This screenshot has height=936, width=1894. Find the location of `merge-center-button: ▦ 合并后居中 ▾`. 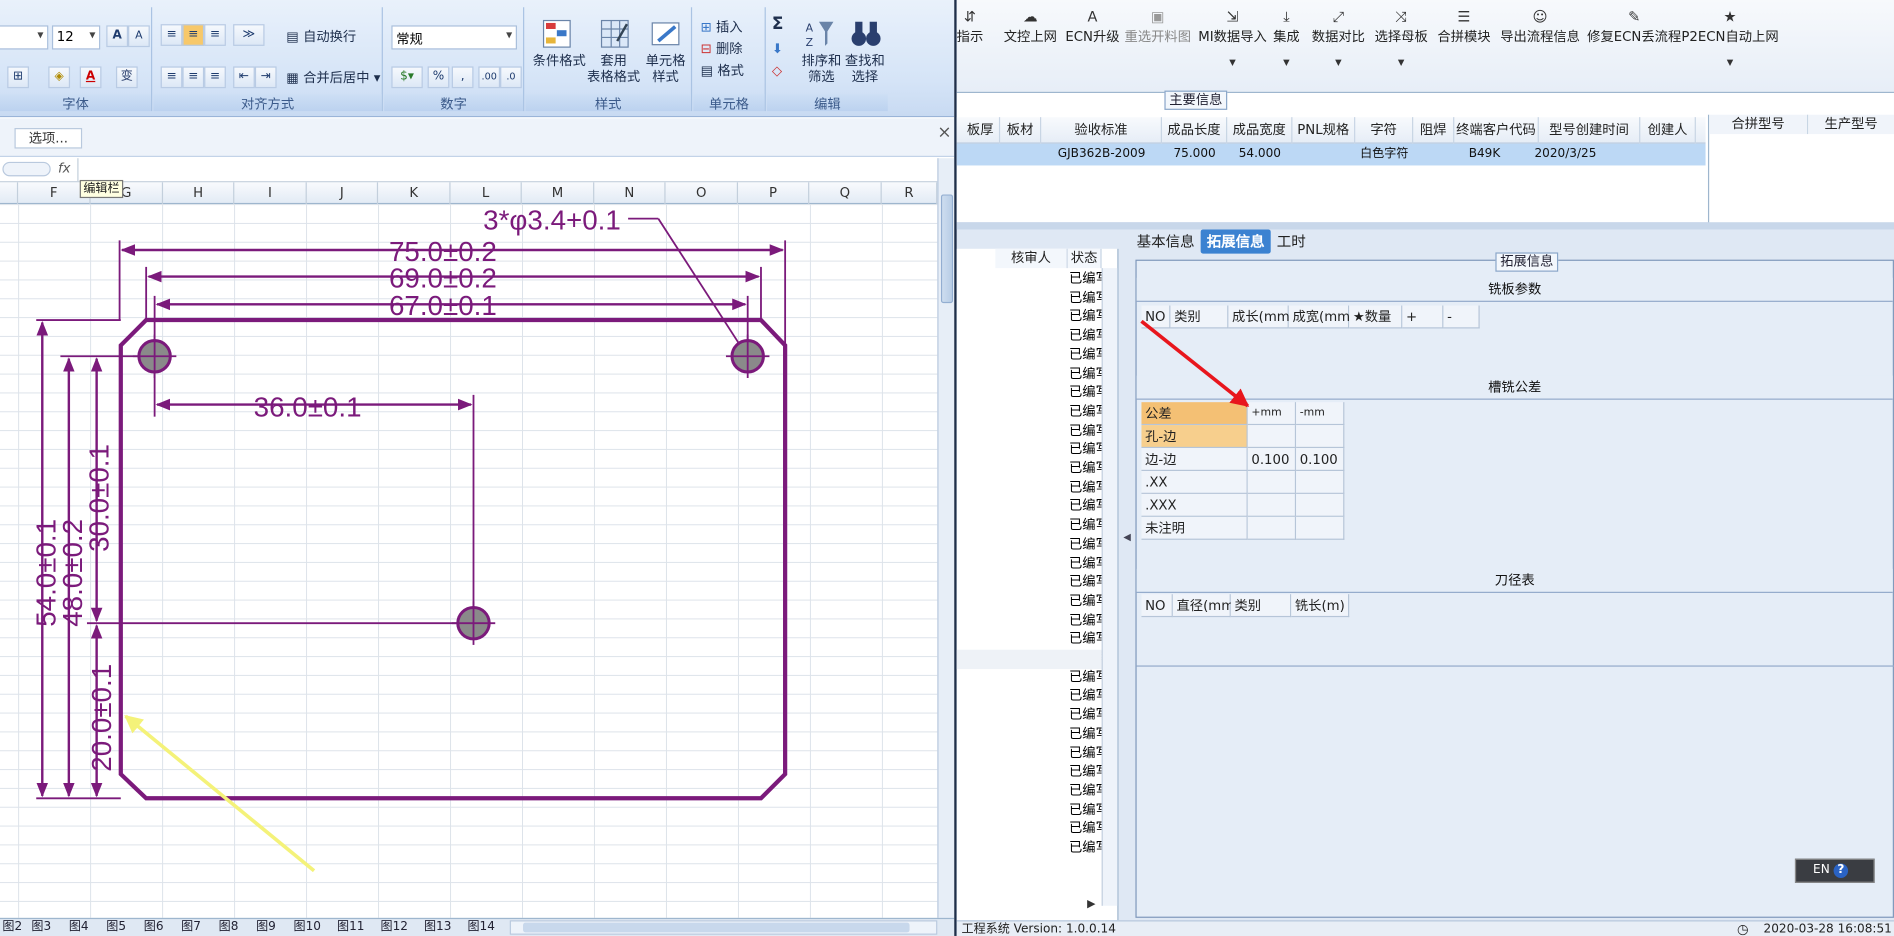

merge-center-button: ▦ 合并后居中 ▾ is located at coordinates (333, 78).